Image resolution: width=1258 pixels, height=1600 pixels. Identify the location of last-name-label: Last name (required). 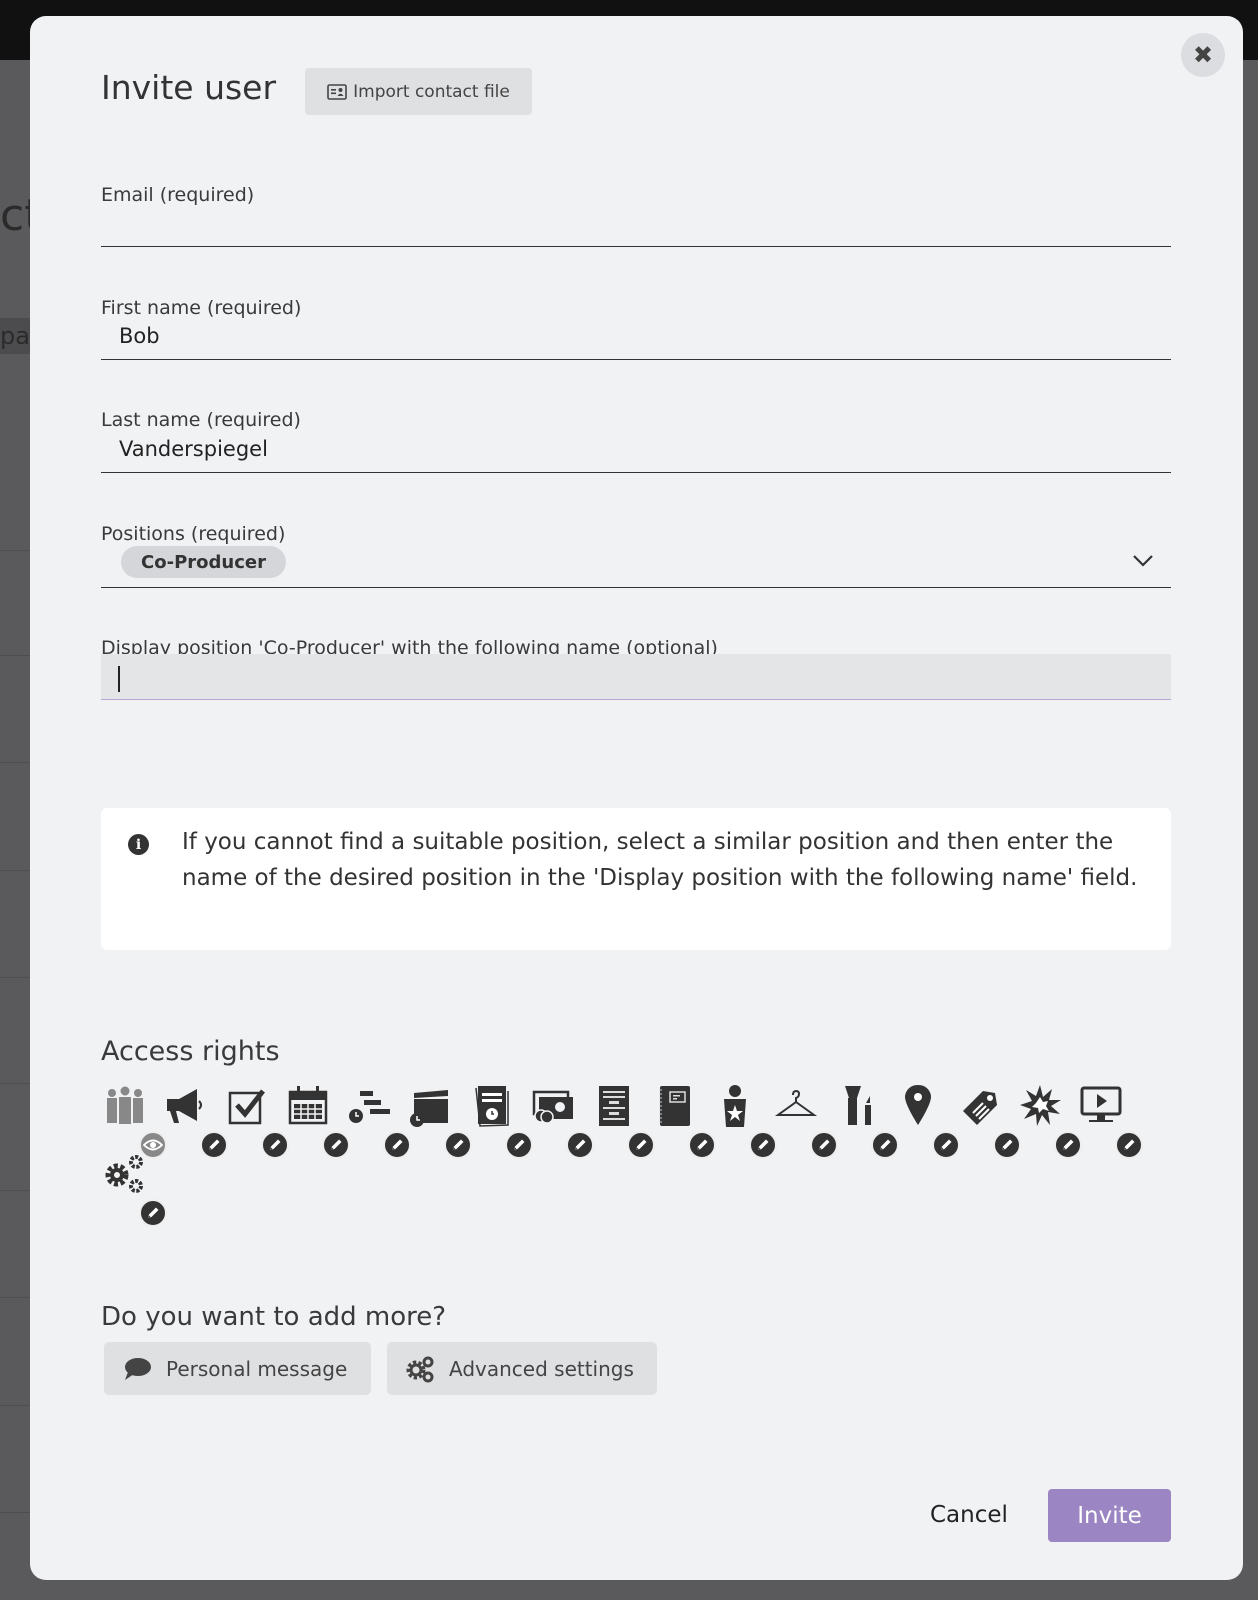
(201, 420).